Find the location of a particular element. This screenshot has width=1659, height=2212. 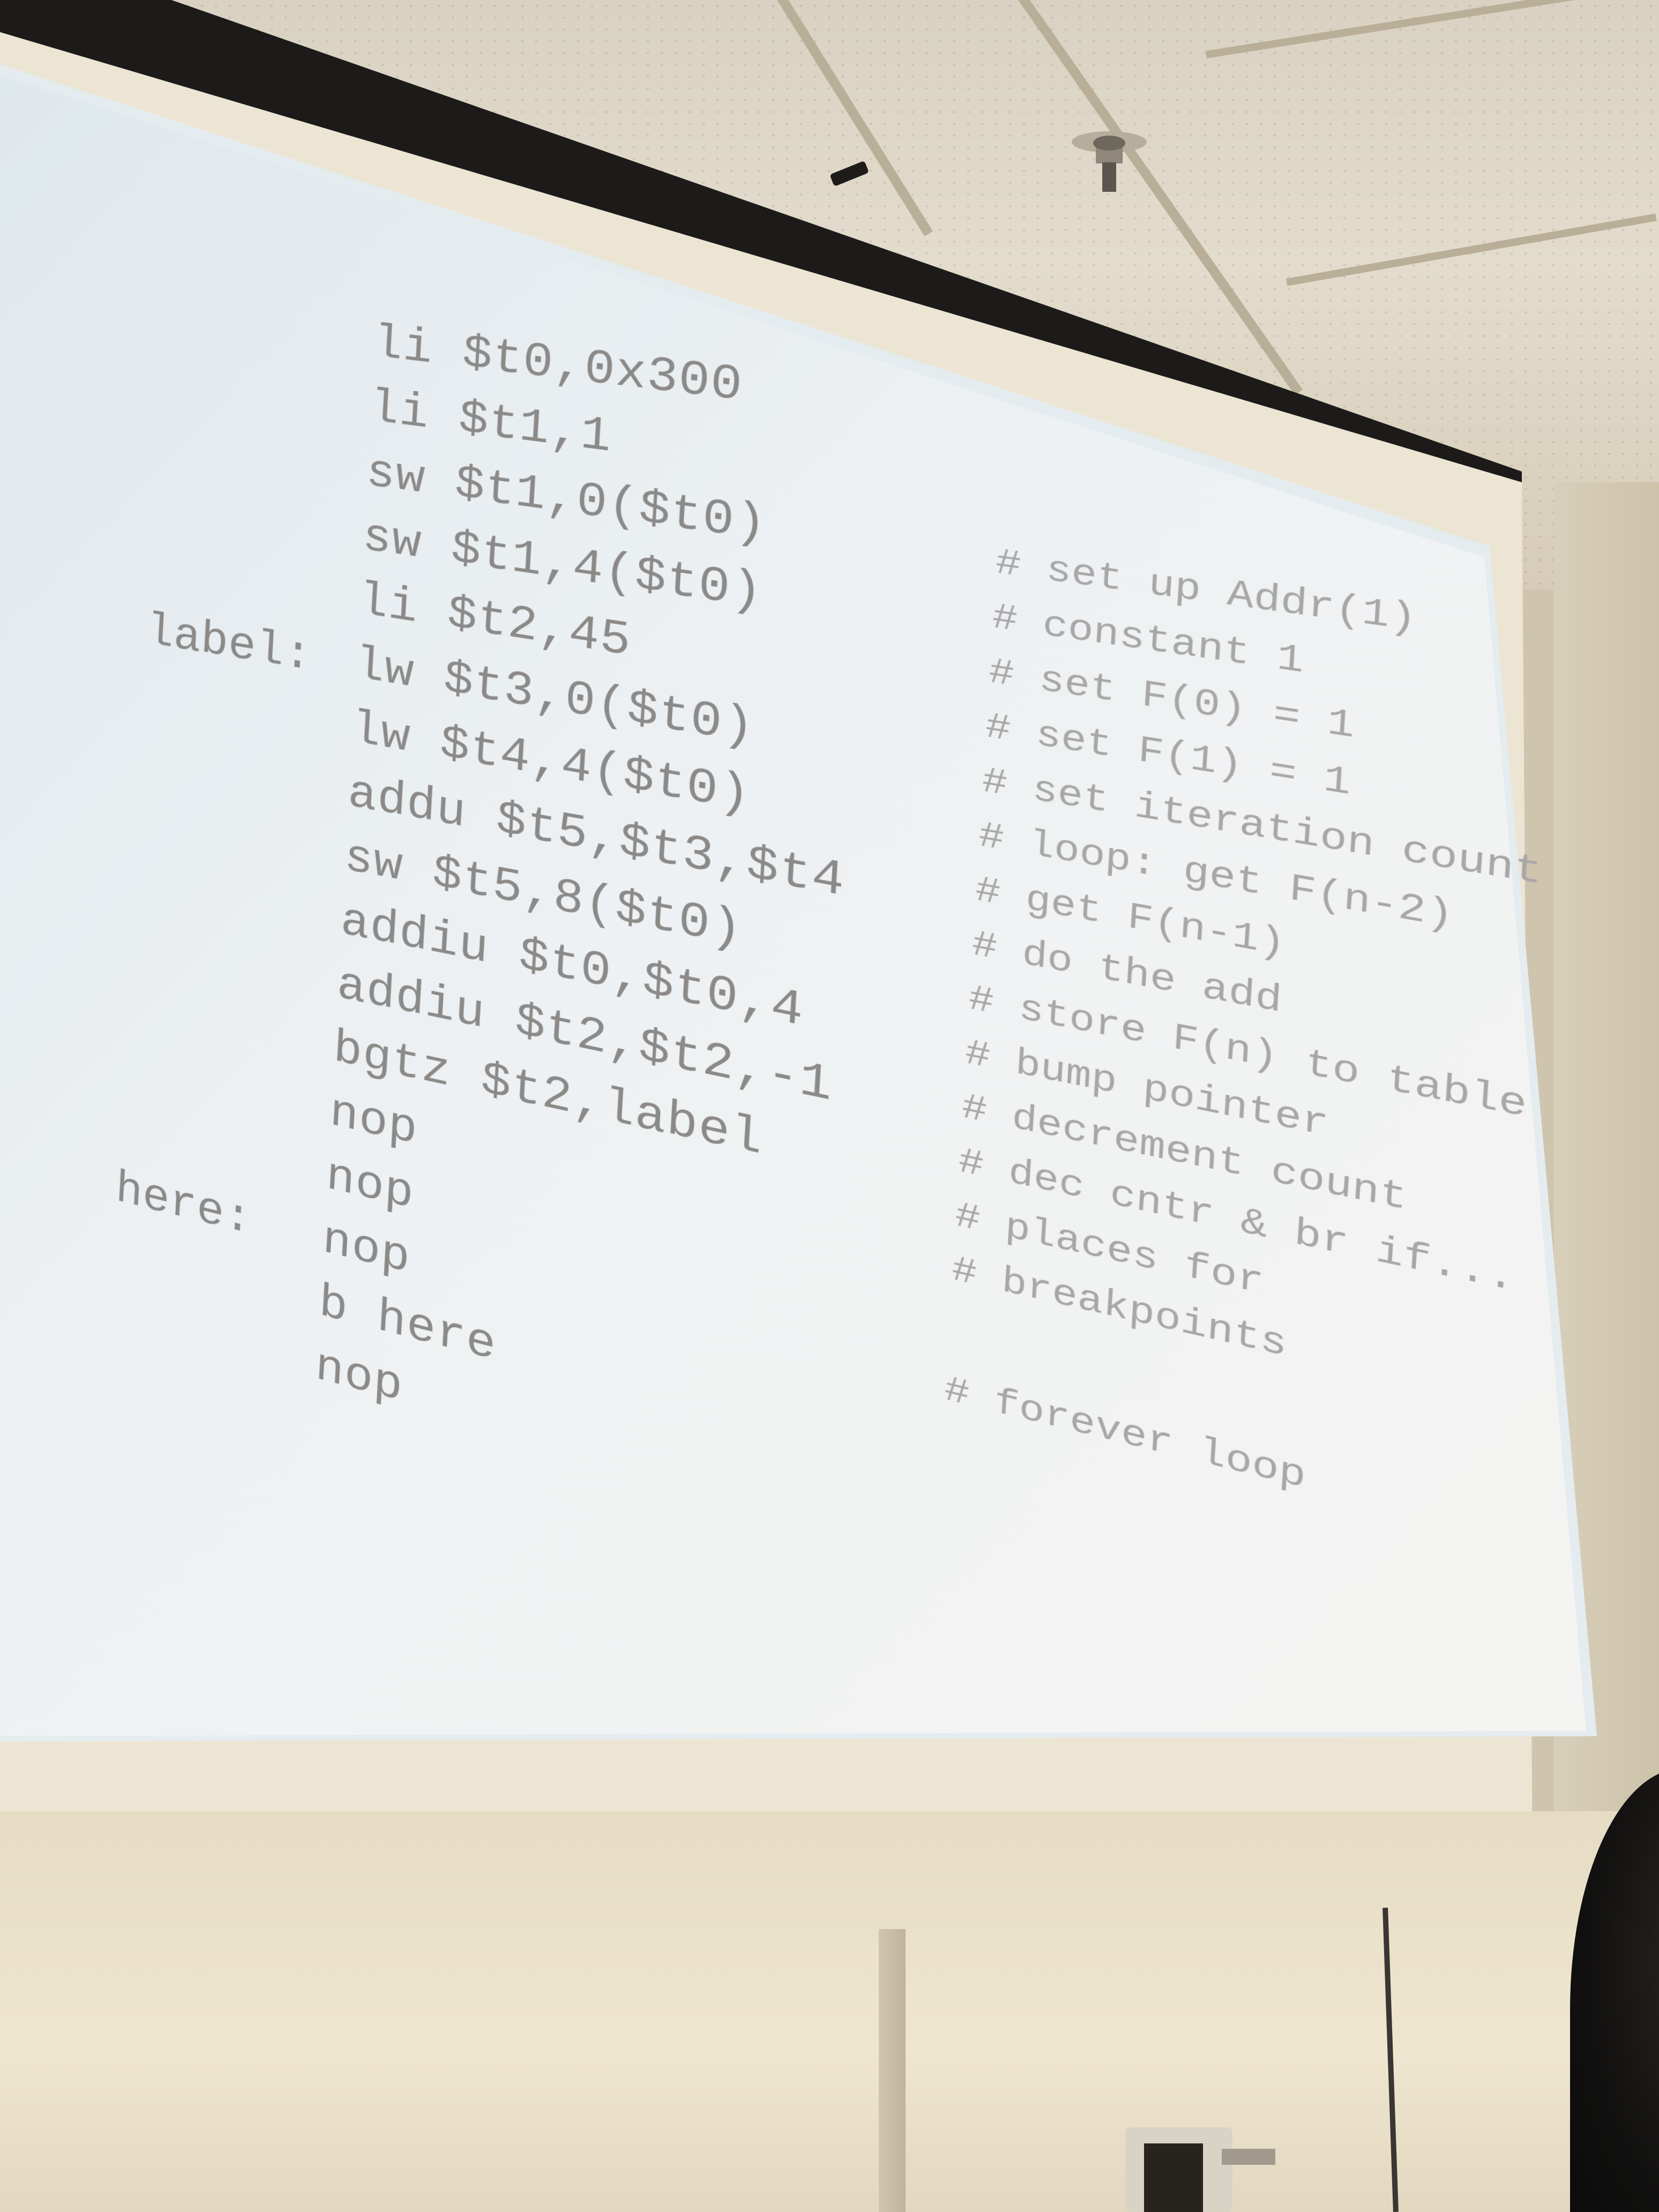

stand-post is located at coordinates (892, 2070).